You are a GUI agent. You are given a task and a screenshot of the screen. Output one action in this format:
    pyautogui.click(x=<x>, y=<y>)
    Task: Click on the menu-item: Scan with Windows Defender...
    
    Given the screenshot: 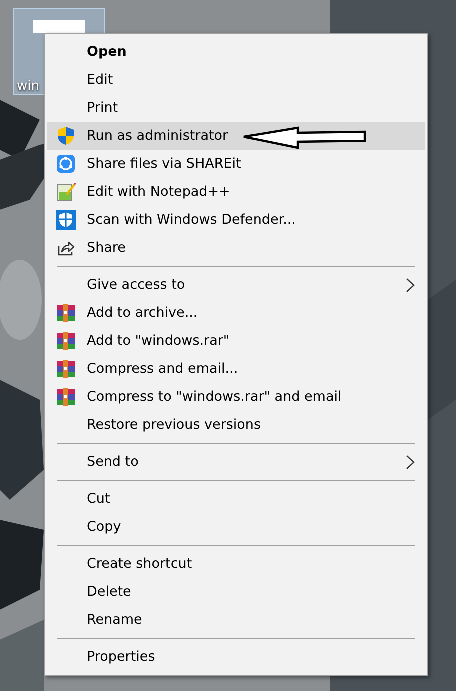 What is the action you would take?
    pyautogui.click(x=236, y=220)
    